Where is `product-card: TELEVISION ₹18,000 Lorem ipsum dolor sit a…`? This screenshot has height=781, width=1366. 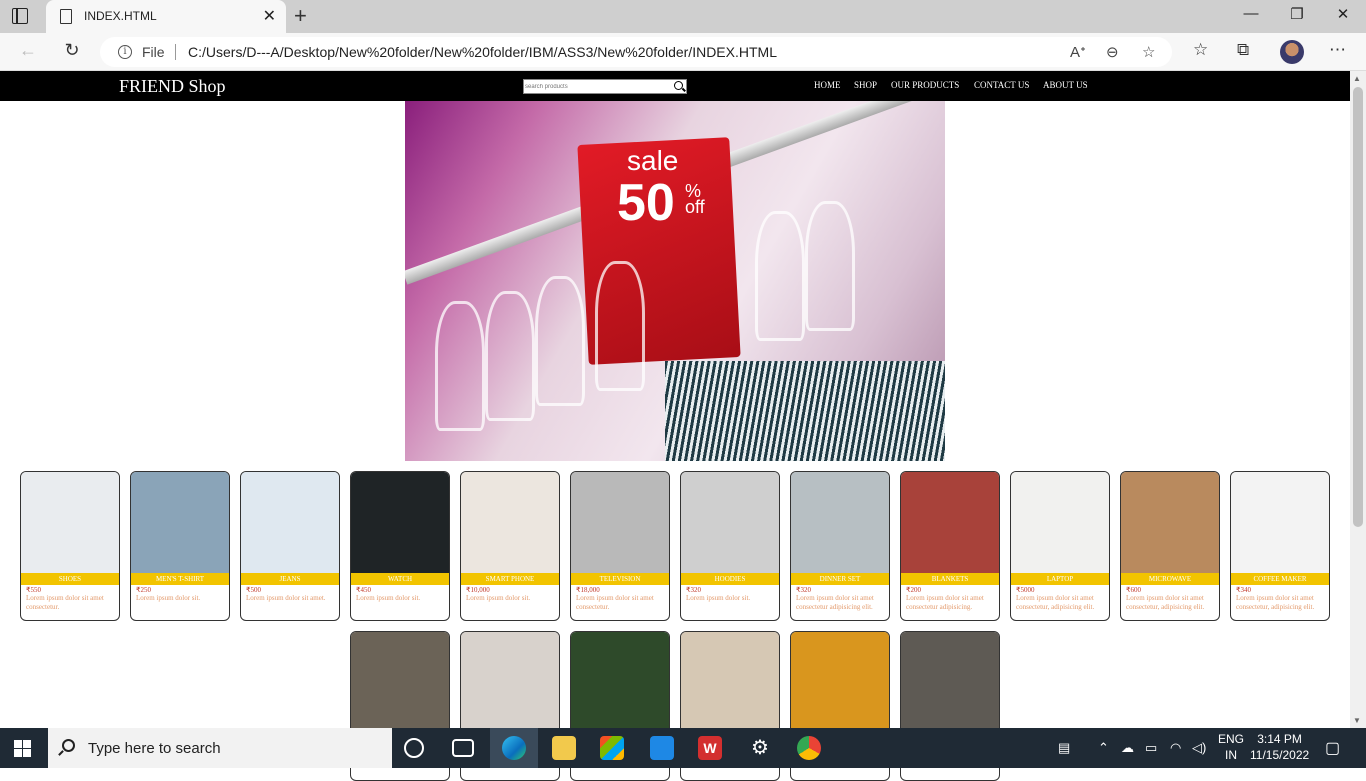
product-card: TELEVISION ₹18,000 Lorem ipsum dolor sit a… is located at coordinates (620, 546).